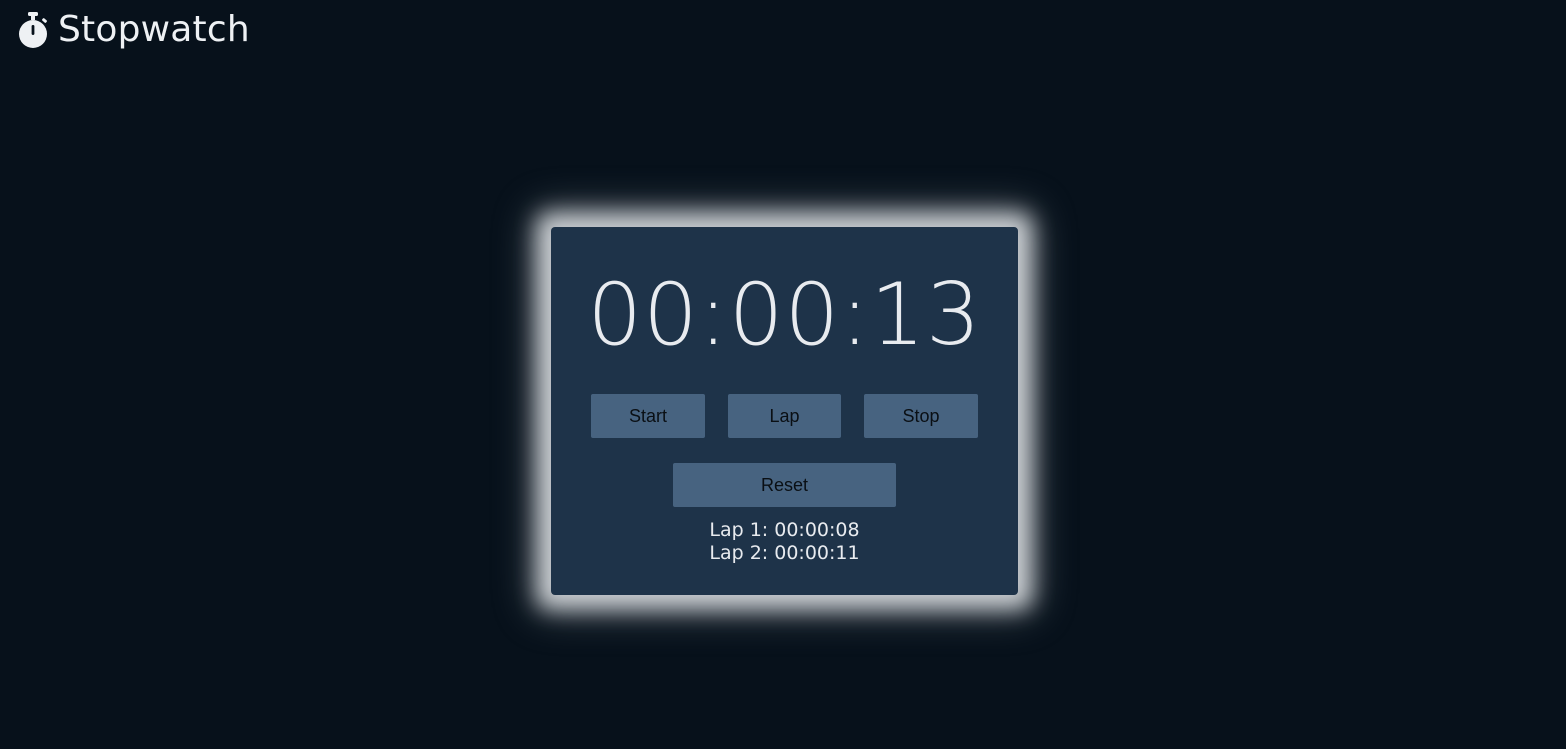 Image resolution: width=1566 pixels, height=749 pixels. Describe the element at coordinates (648, 416) in the screenshot. I see `start-button: Start` at that location.